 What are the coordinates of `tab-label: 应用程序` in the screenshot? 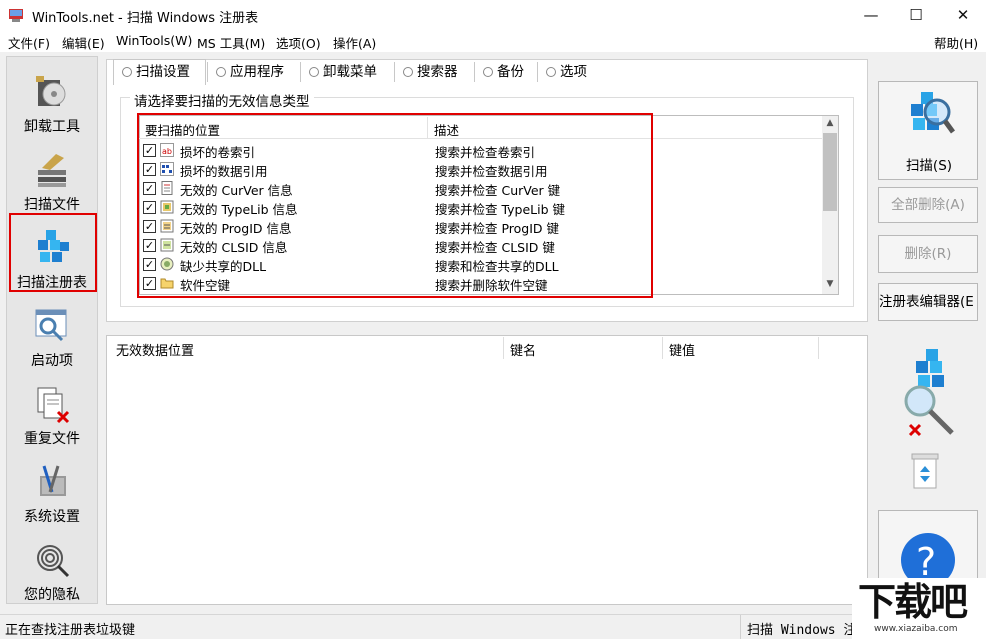 It's located at (257, 72).